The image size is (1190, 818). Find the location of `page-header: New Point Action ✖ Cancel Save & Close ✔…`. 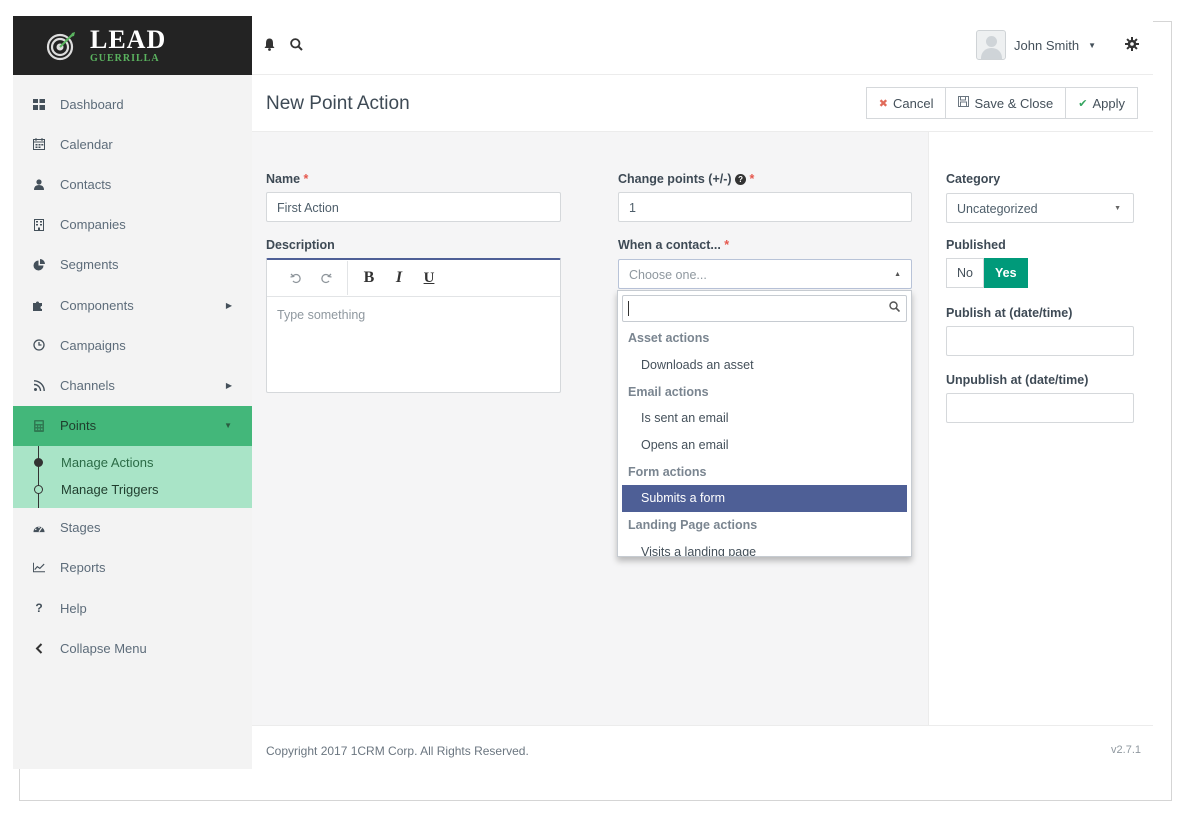

page-header: New Point Action ✖ Cancel Save & Close ✔… is located at coordinates (702, 103).